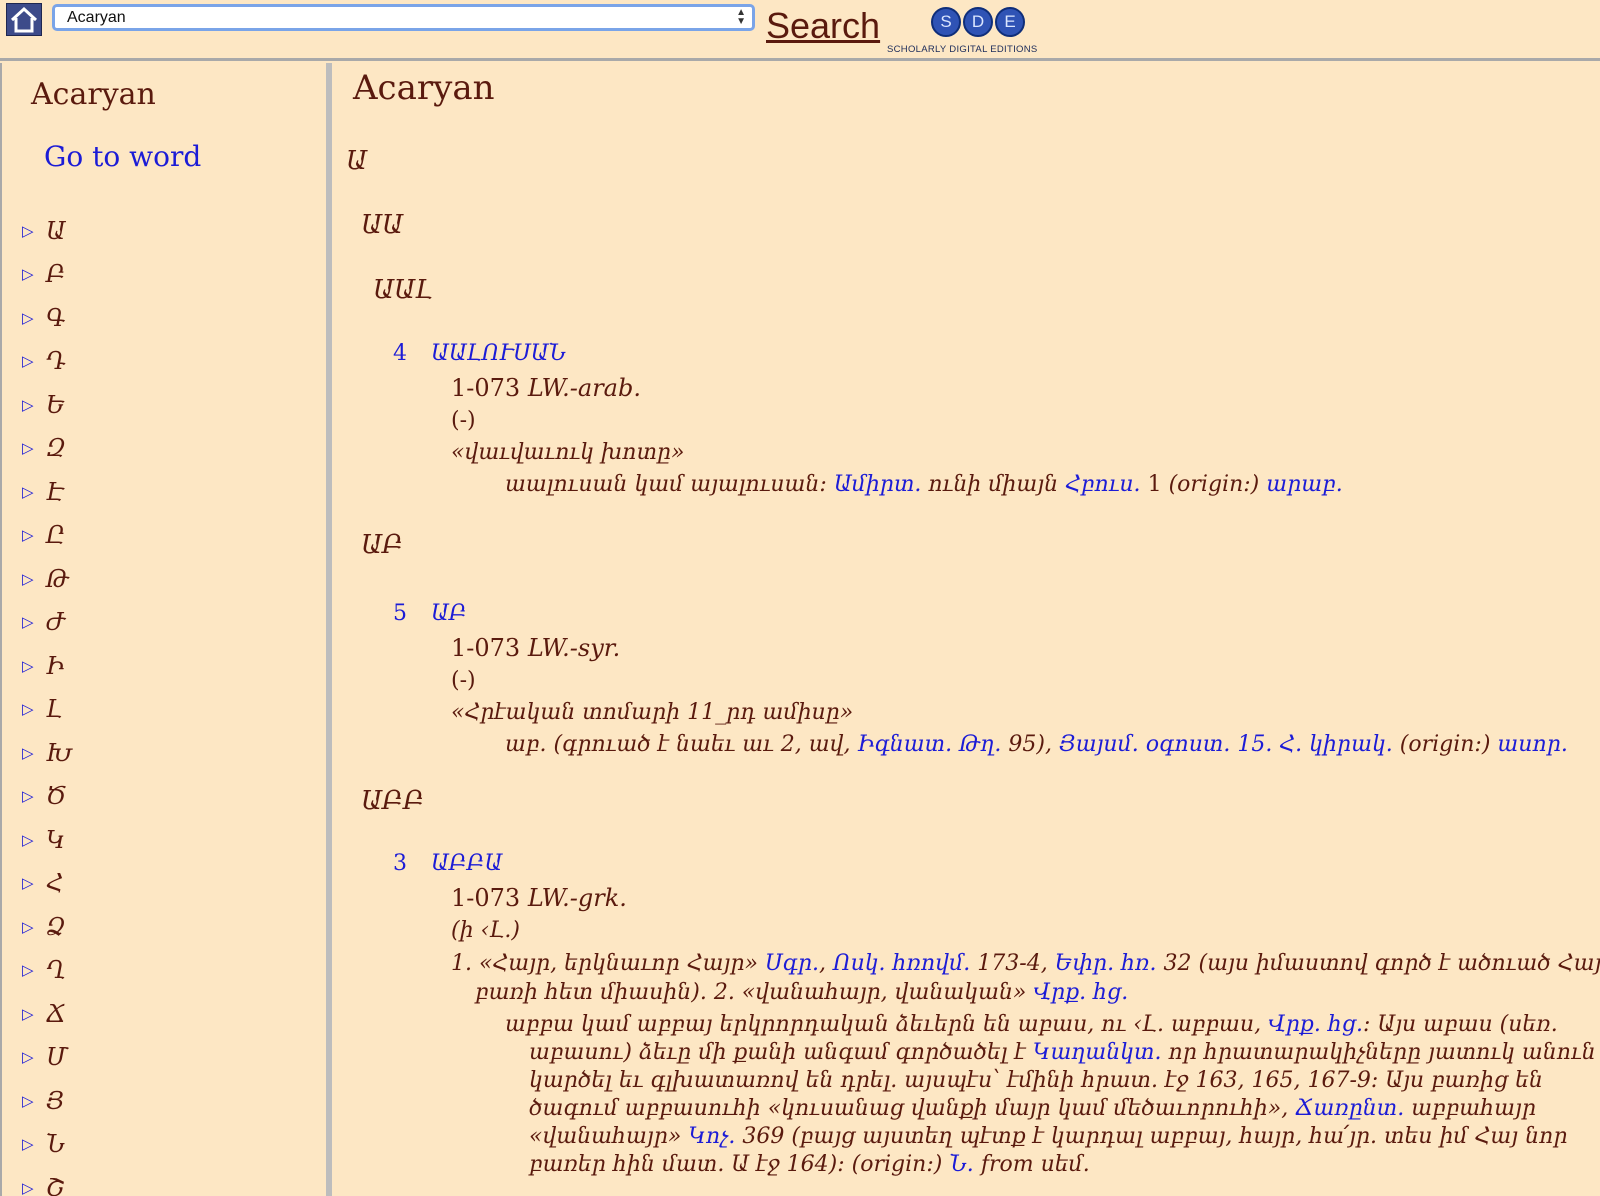 The image size is (1600, 1196). I want to click on body-text: բառեր հին մատ. Ա էջ 164):, so click(687, 1164).